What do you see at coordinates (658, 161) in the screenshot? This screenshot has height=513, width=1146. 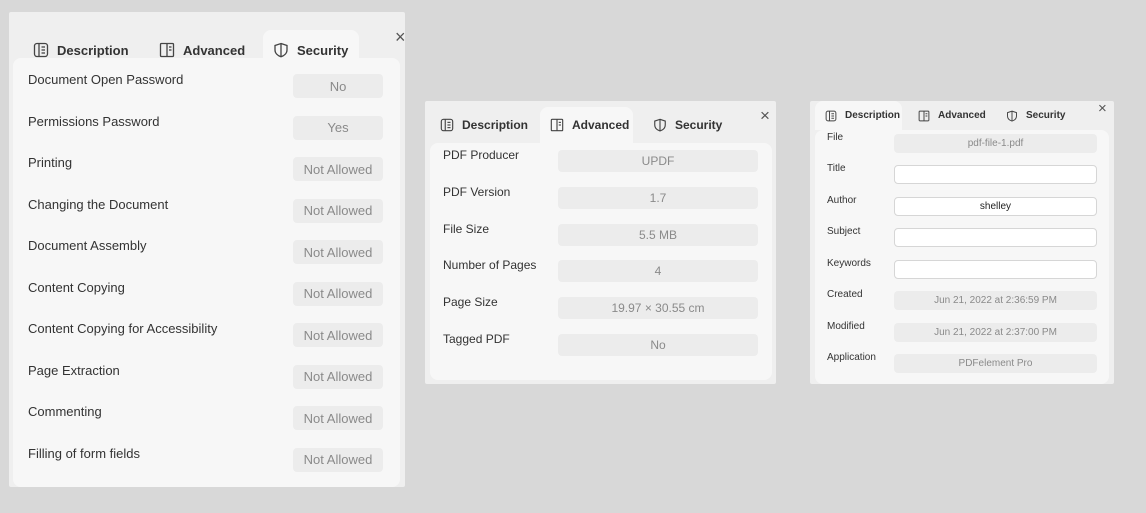 I see `value-pdf-producer: UPDF` at bounding box center [658, 161].